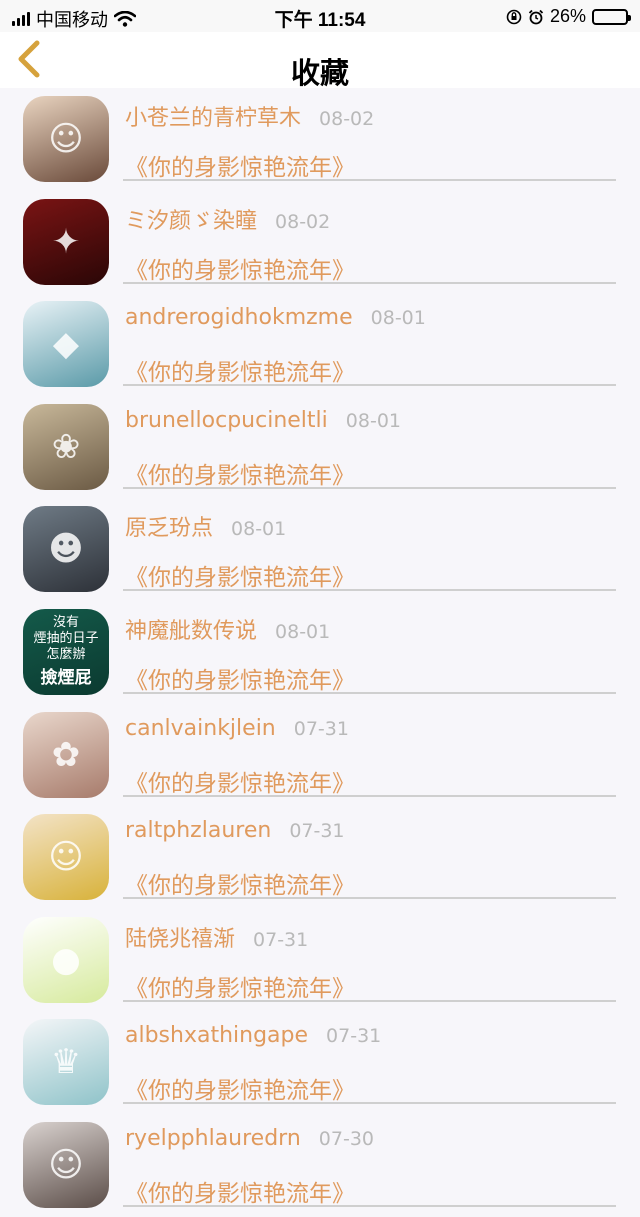 This screenshot has width=640, height=1217. I want to click on avatar-image-icon: ◆, so click(66, 344).